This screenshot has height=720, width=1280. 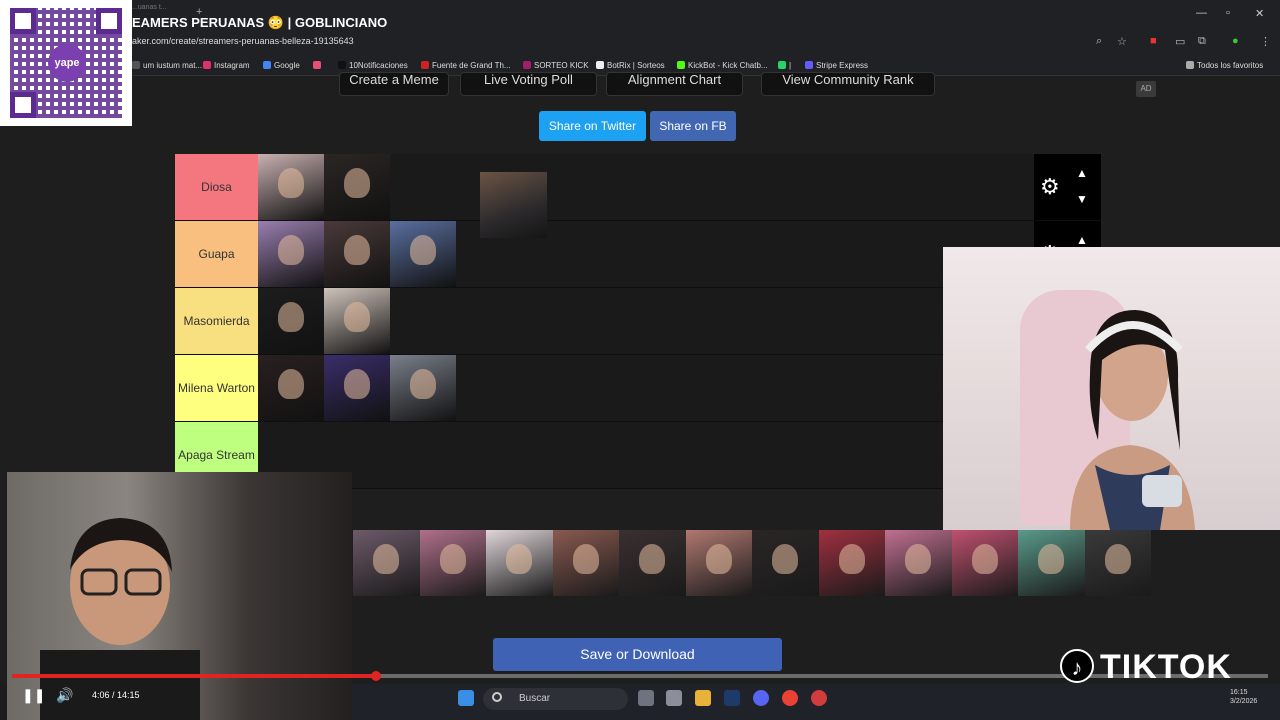 I want to click on bookmark-item, so click(x=318, y=65).